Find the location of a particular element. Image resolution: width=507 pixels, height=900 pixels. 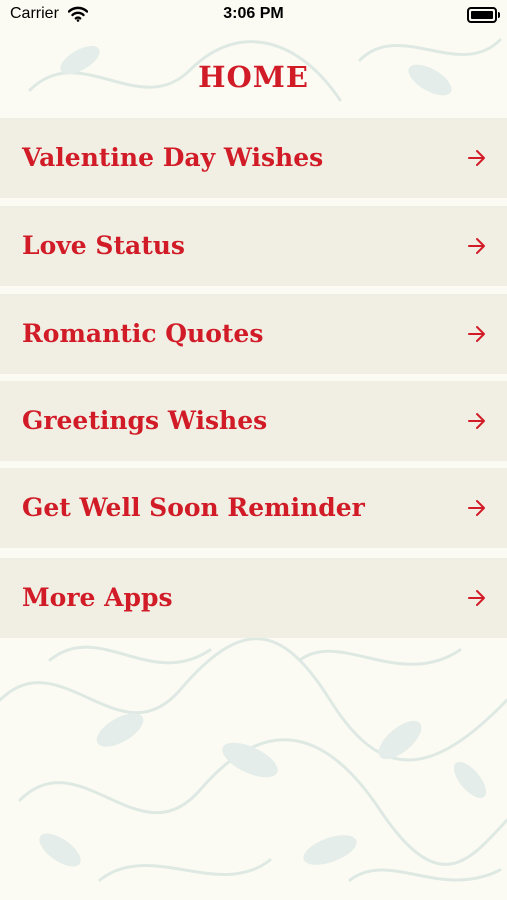

page-title: HOME is located at coordinates (253, 77).